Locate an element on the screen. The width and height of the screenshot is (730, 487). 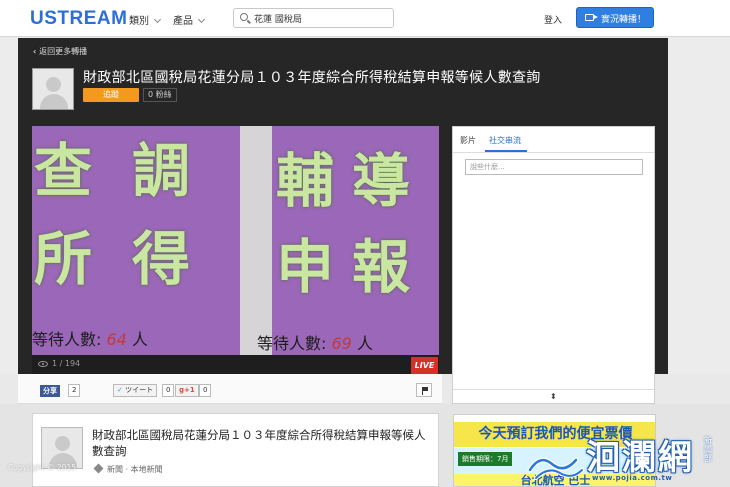
tweet-button: ✓ ツイート is located at coordinates (135, 390).